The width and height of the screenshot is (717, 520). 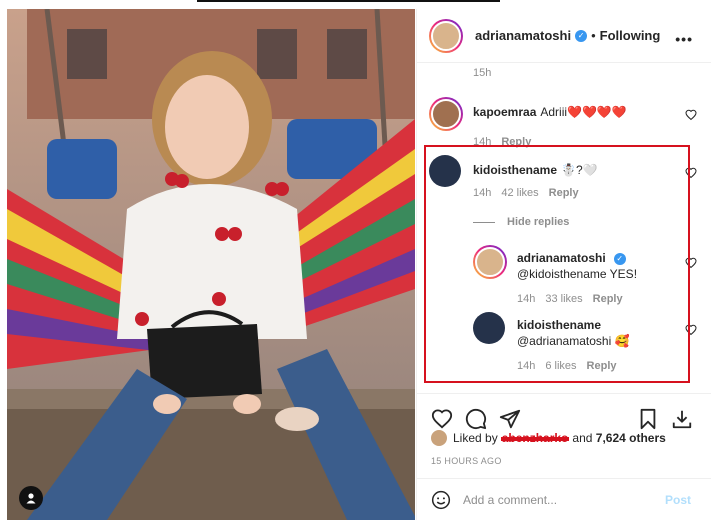 I want to click on top-edge-line, so click(x=348, y=1).